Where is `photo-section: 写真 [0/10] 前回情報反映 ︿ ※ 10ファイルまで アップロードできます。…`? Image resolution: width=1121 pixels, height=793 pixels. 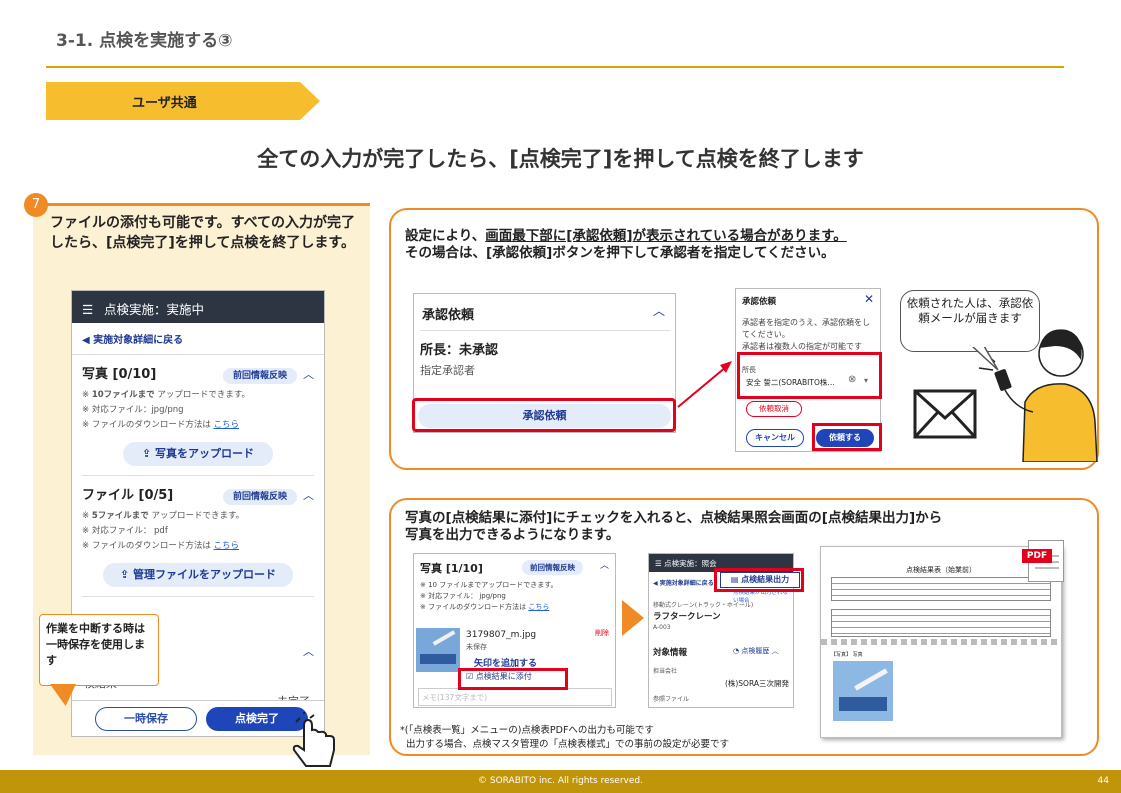
photo-section: 写真 [0/10] 前回情報反映 ︿ ※ 10ファイルまで アップロードできます。… is located at coordinates (198, 415).